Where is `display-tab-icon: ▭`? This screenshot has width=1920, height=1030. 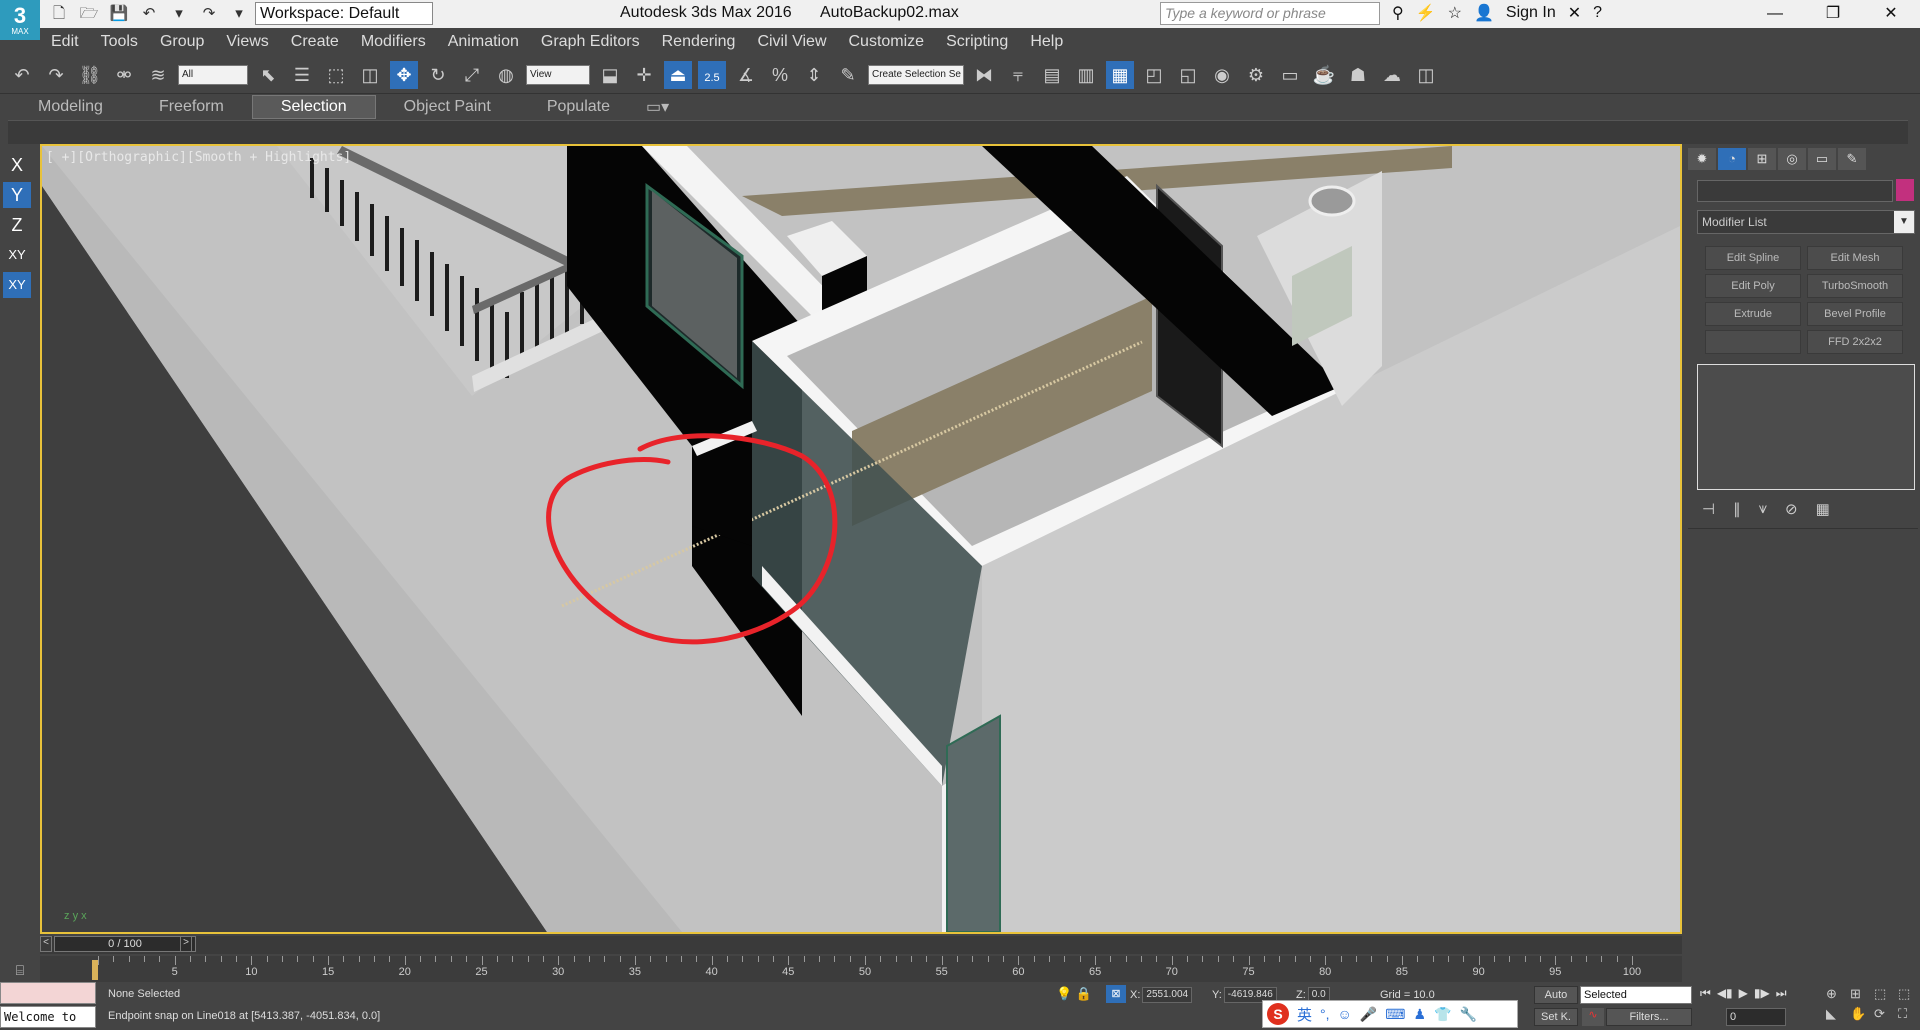 display-tab-icon: ▭ is located at coordinates (1822, 159).